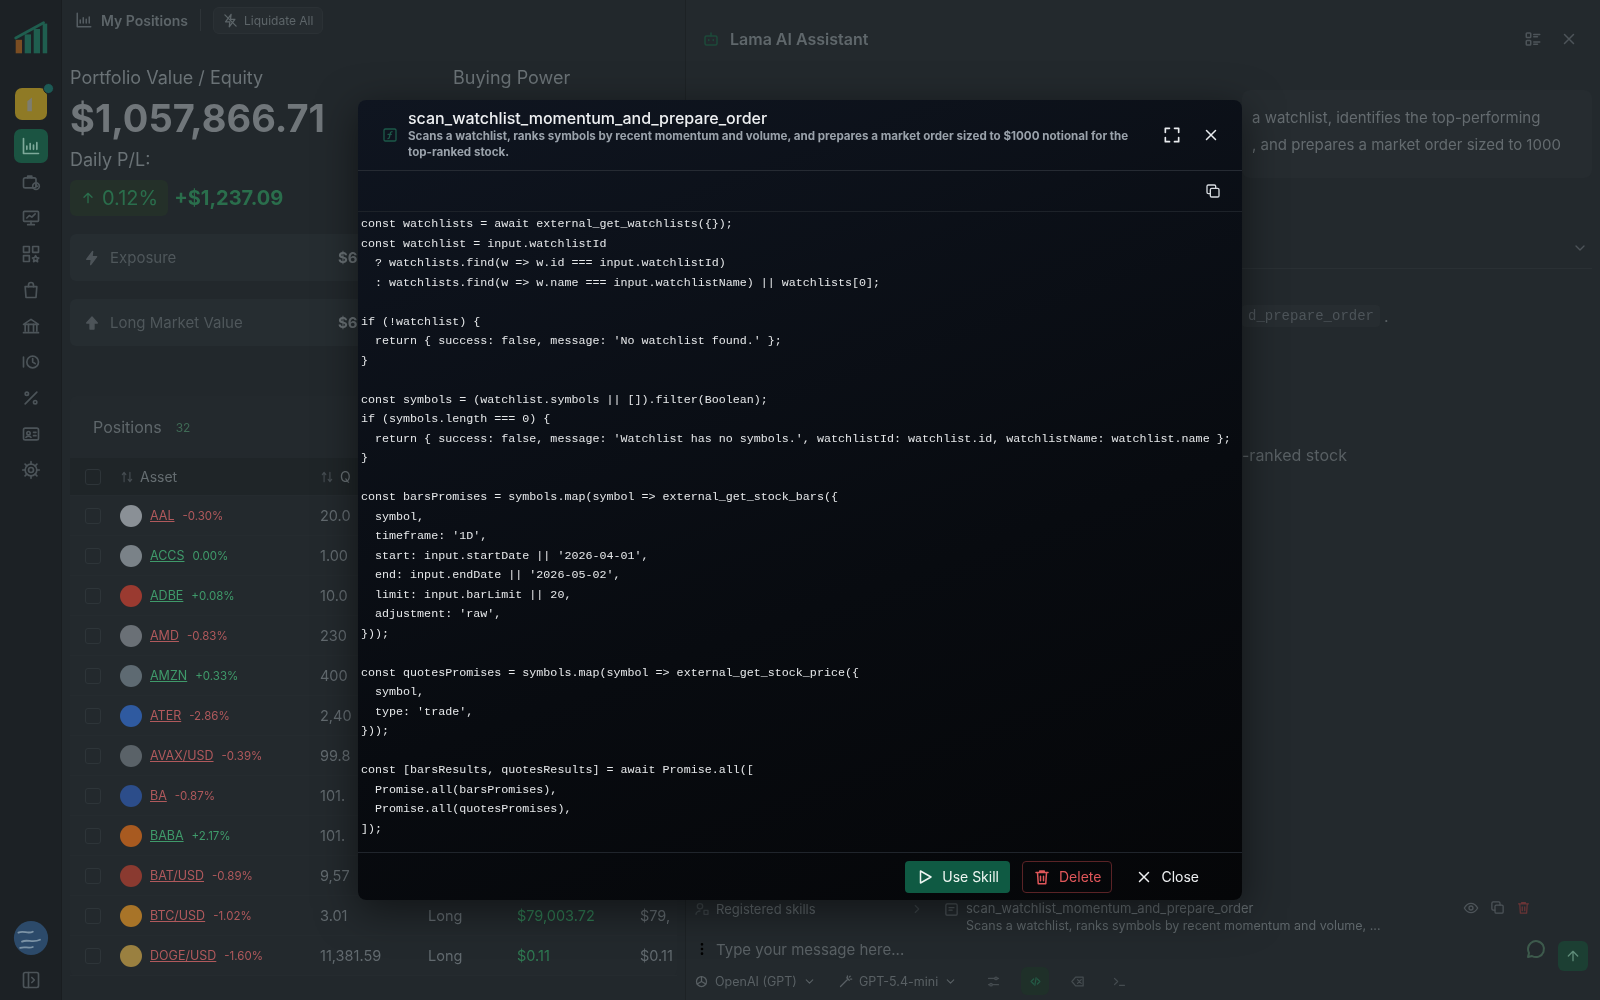  What do you see at coordinates (334, 555) in the screenshot?
I see `table-cell: 1.00` at bounding box center [334, 555].